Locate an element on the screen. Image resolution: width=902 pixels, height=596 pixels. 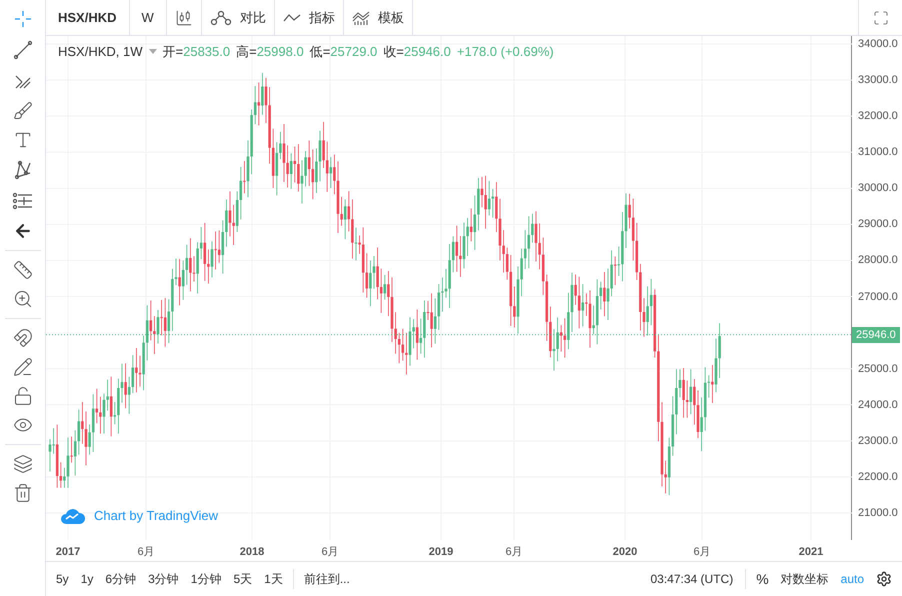
price-tick: 31000.0 is located at coordinates (878, 152).